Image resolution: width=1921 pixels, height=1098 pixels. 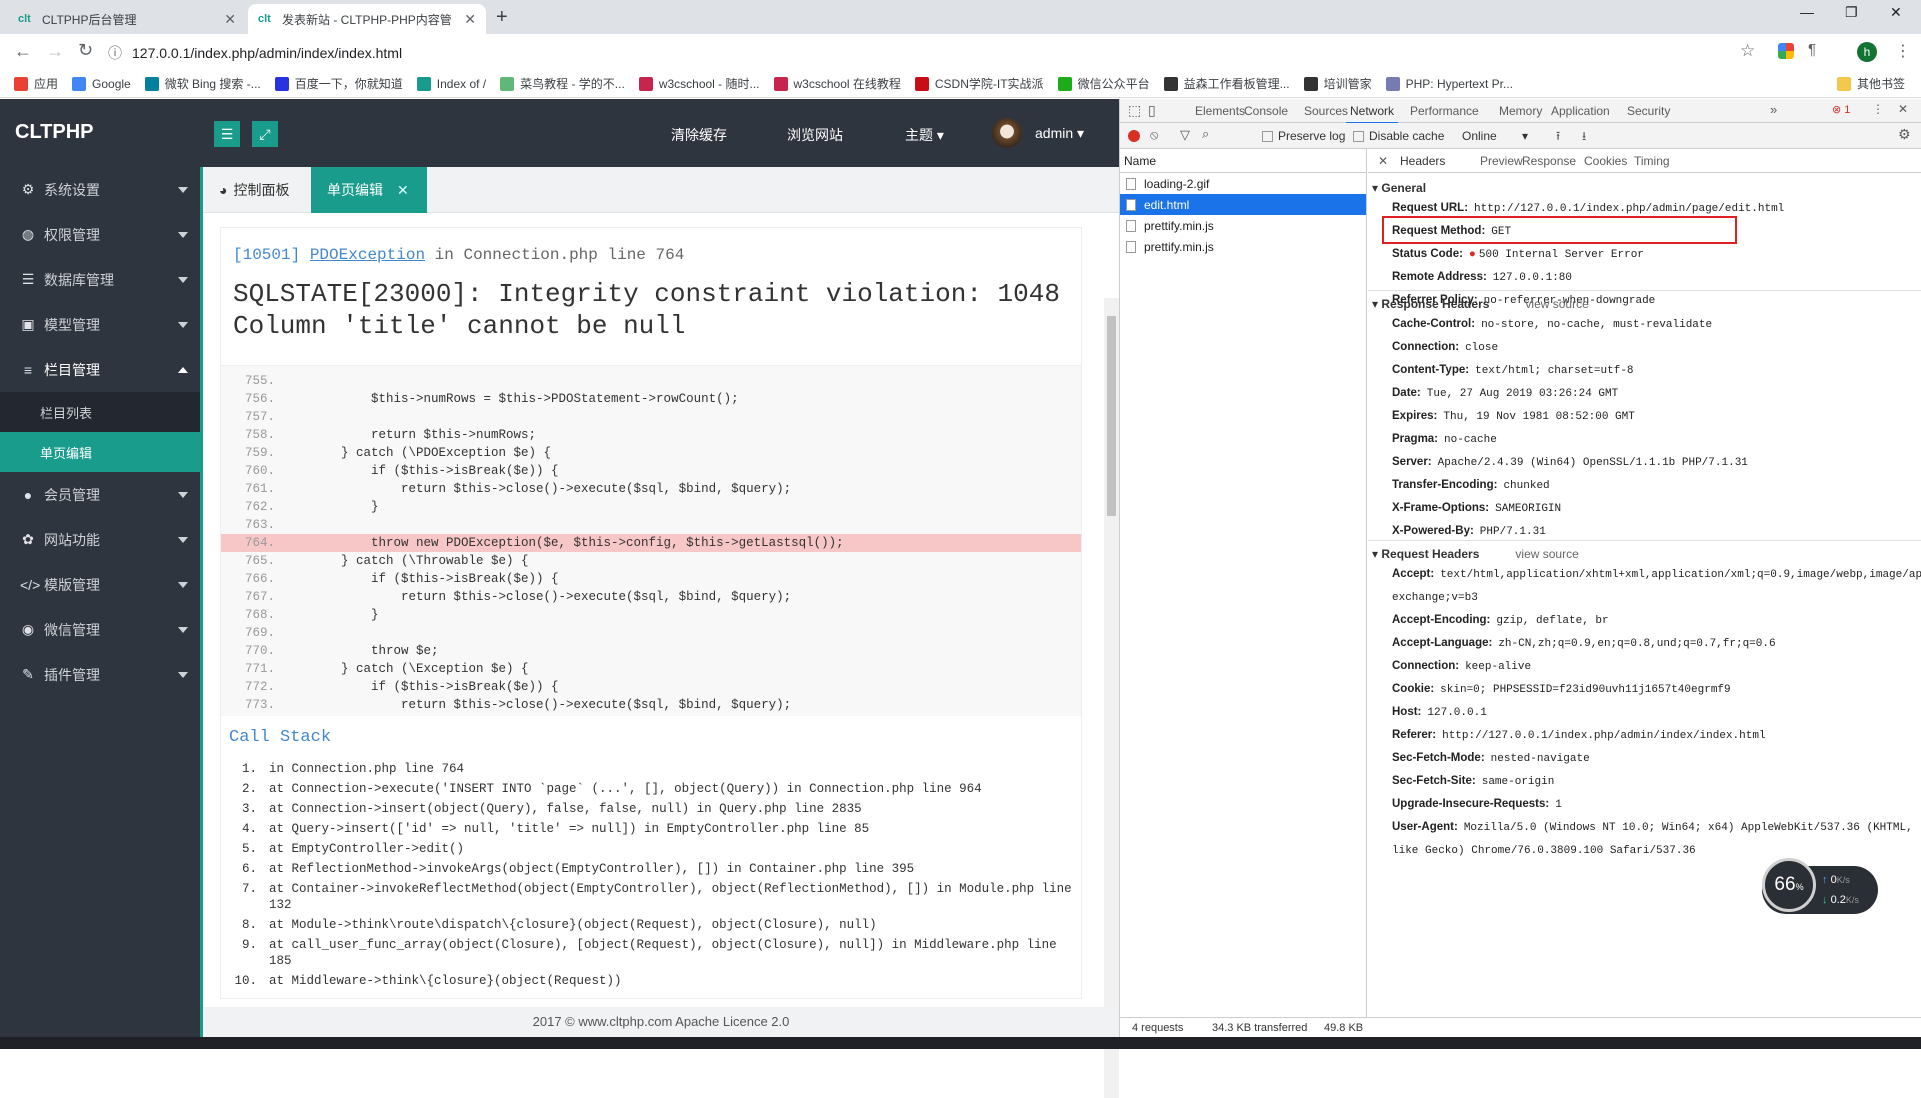 What do you see at coordinates (1786, 51) in the screenshot?
I see `extension-icon` at bounding box center [1786, 51].